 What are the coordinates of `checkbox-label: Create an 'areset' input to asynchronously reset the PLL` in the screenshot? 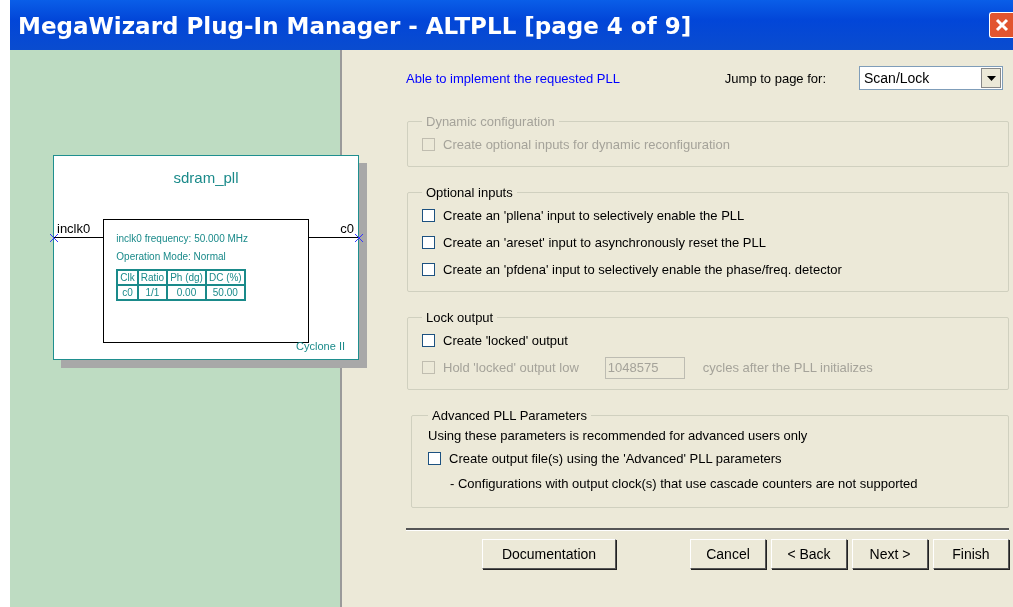 It's located at (604, 242).